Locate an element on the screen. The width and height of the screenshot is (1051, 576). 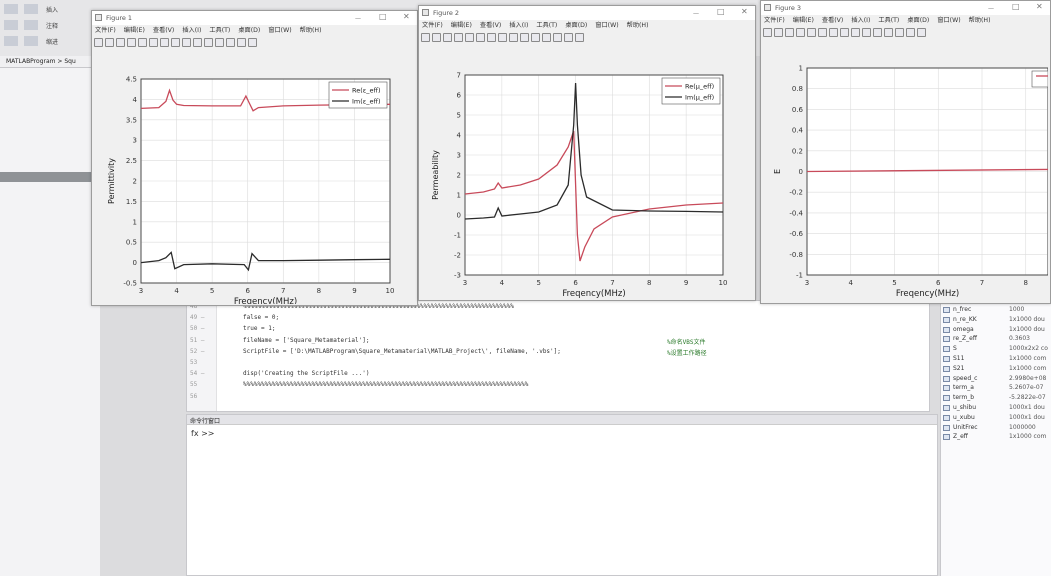
legend: Re(μ_eff) Im(μ_eff) is located at coordinates (691, 91).